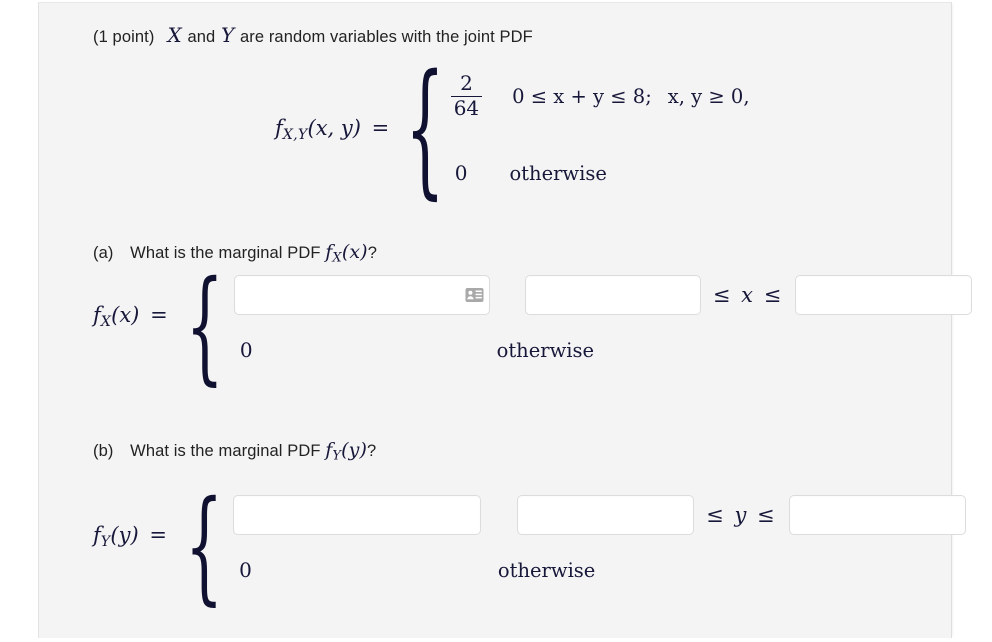 The height and width of the screenshot is (642, 992). I want to click on part-a-expression-input, so click(361, 295).